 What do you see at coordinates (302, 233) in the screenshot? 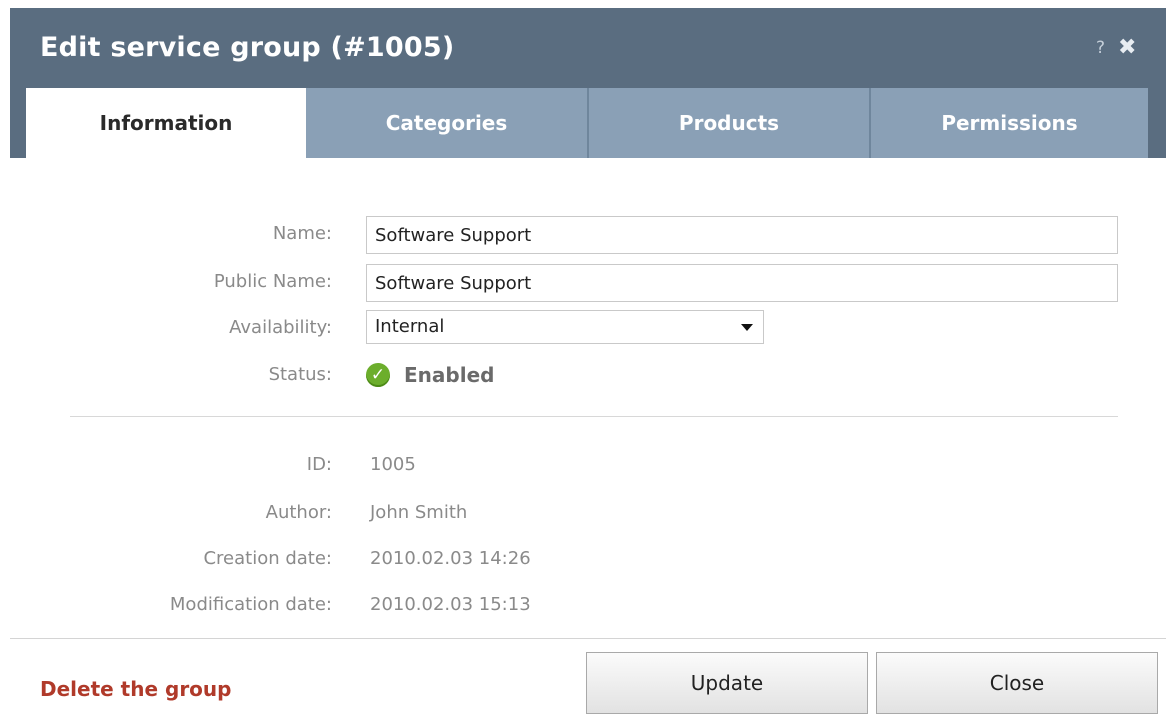
I see `name-label: Name:` at bounding box center [302, 233].